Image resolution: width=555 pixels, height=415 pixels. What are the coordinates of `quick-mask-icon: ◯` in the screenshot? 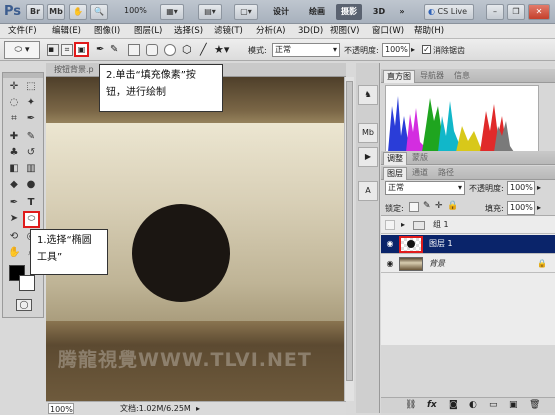 It's located at (24, 305).